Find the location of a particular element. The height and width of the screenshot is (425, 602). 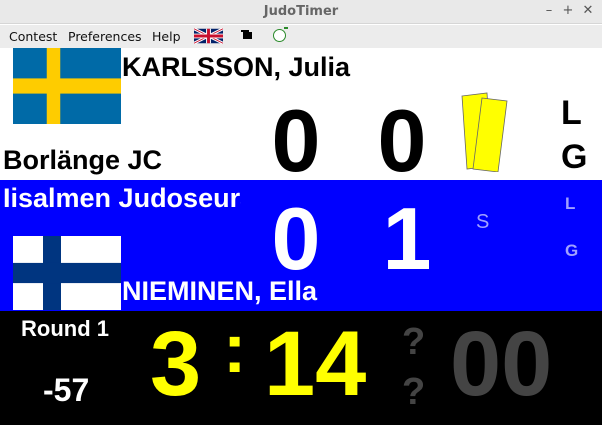

green-circle-icon is located at coordinates (279, 35).